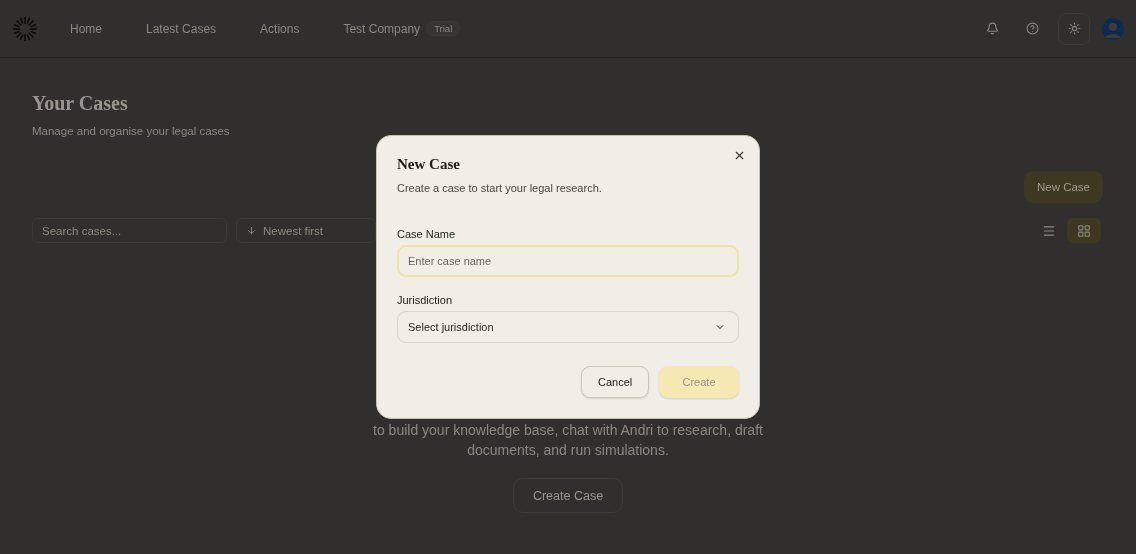 The image size is (1136, 554). What do you see at coordinates (382, 28) in the screenshot?
I see `company-name: Test Company` at bounding box center [382, 28].